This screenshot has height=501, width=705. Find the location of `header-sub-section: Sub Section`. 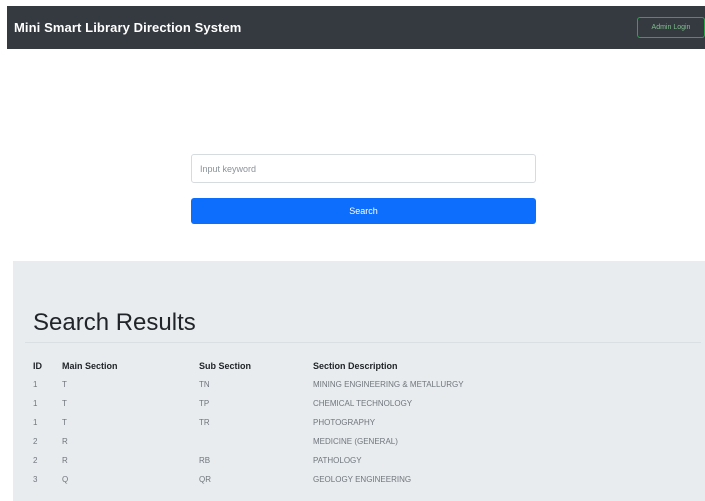

header-sub-section: Sub Section is located at coordinates (225, 365).